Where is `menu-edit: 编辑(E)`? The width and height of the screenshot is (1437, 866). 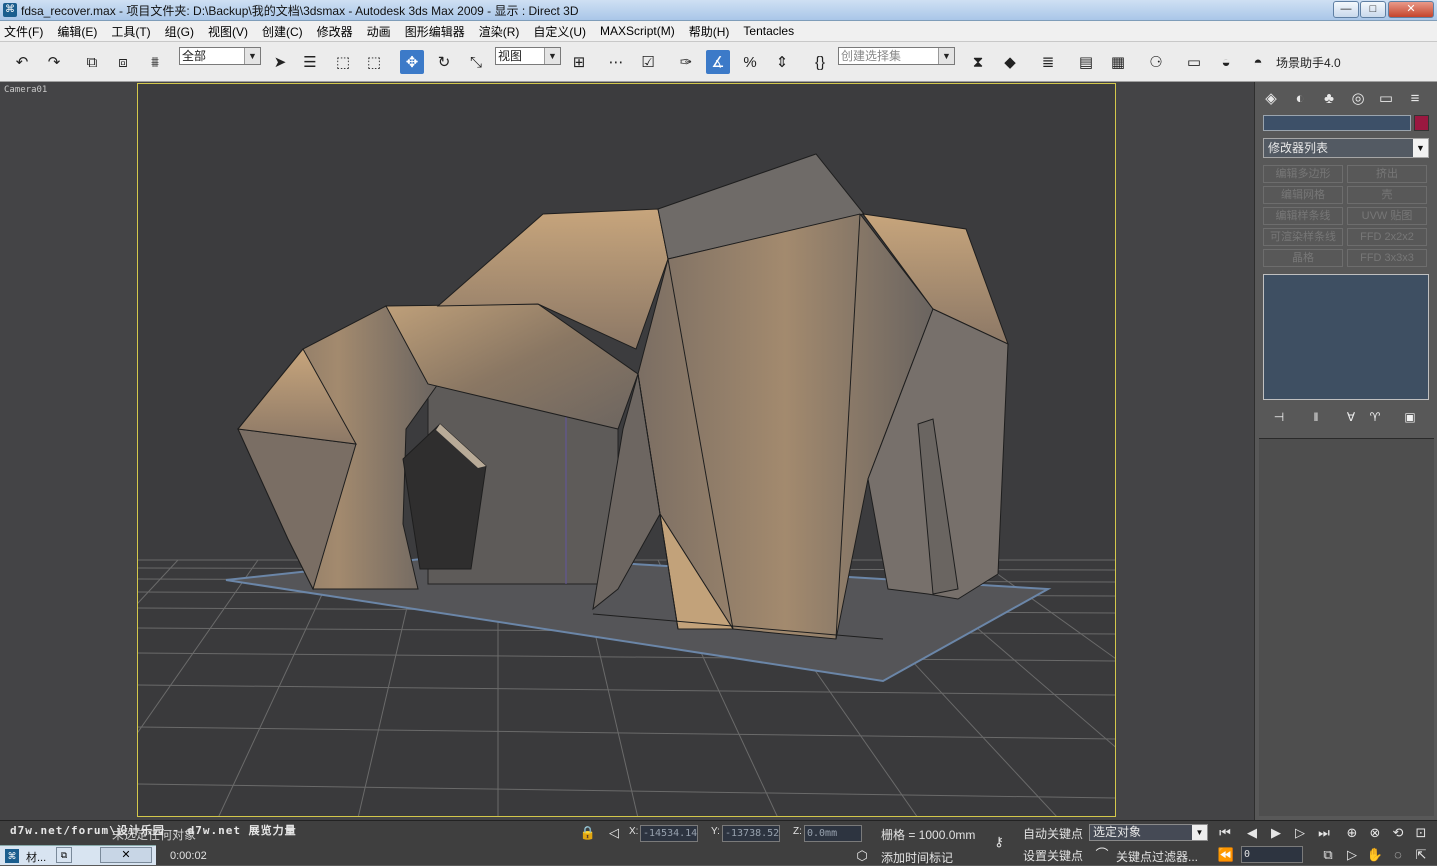 menu-edit: 编辑(E) is located at coordinates (77, 31).